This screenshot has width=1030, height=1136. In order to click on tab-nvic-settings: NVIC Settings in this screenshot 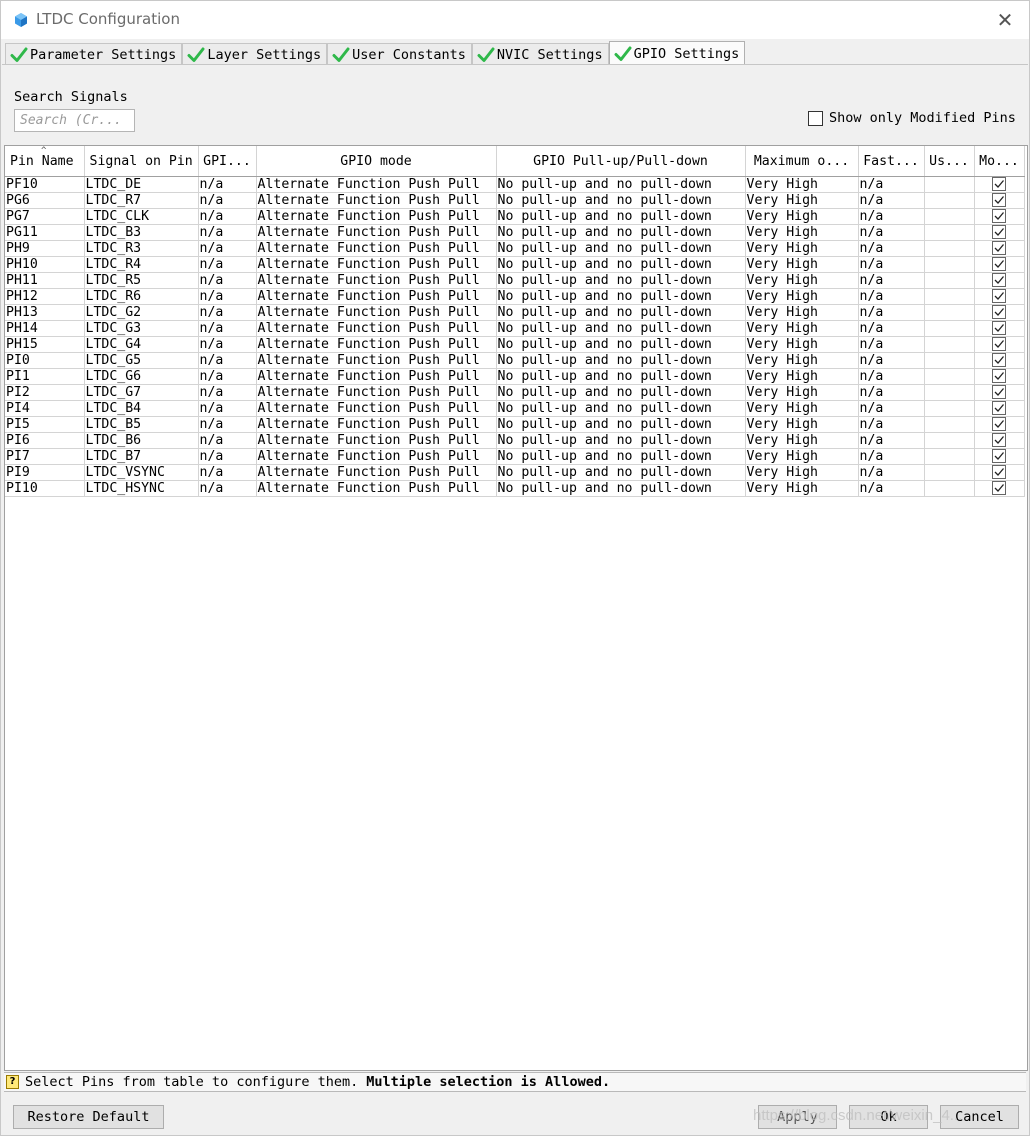, I will do `click(540, 54)`.